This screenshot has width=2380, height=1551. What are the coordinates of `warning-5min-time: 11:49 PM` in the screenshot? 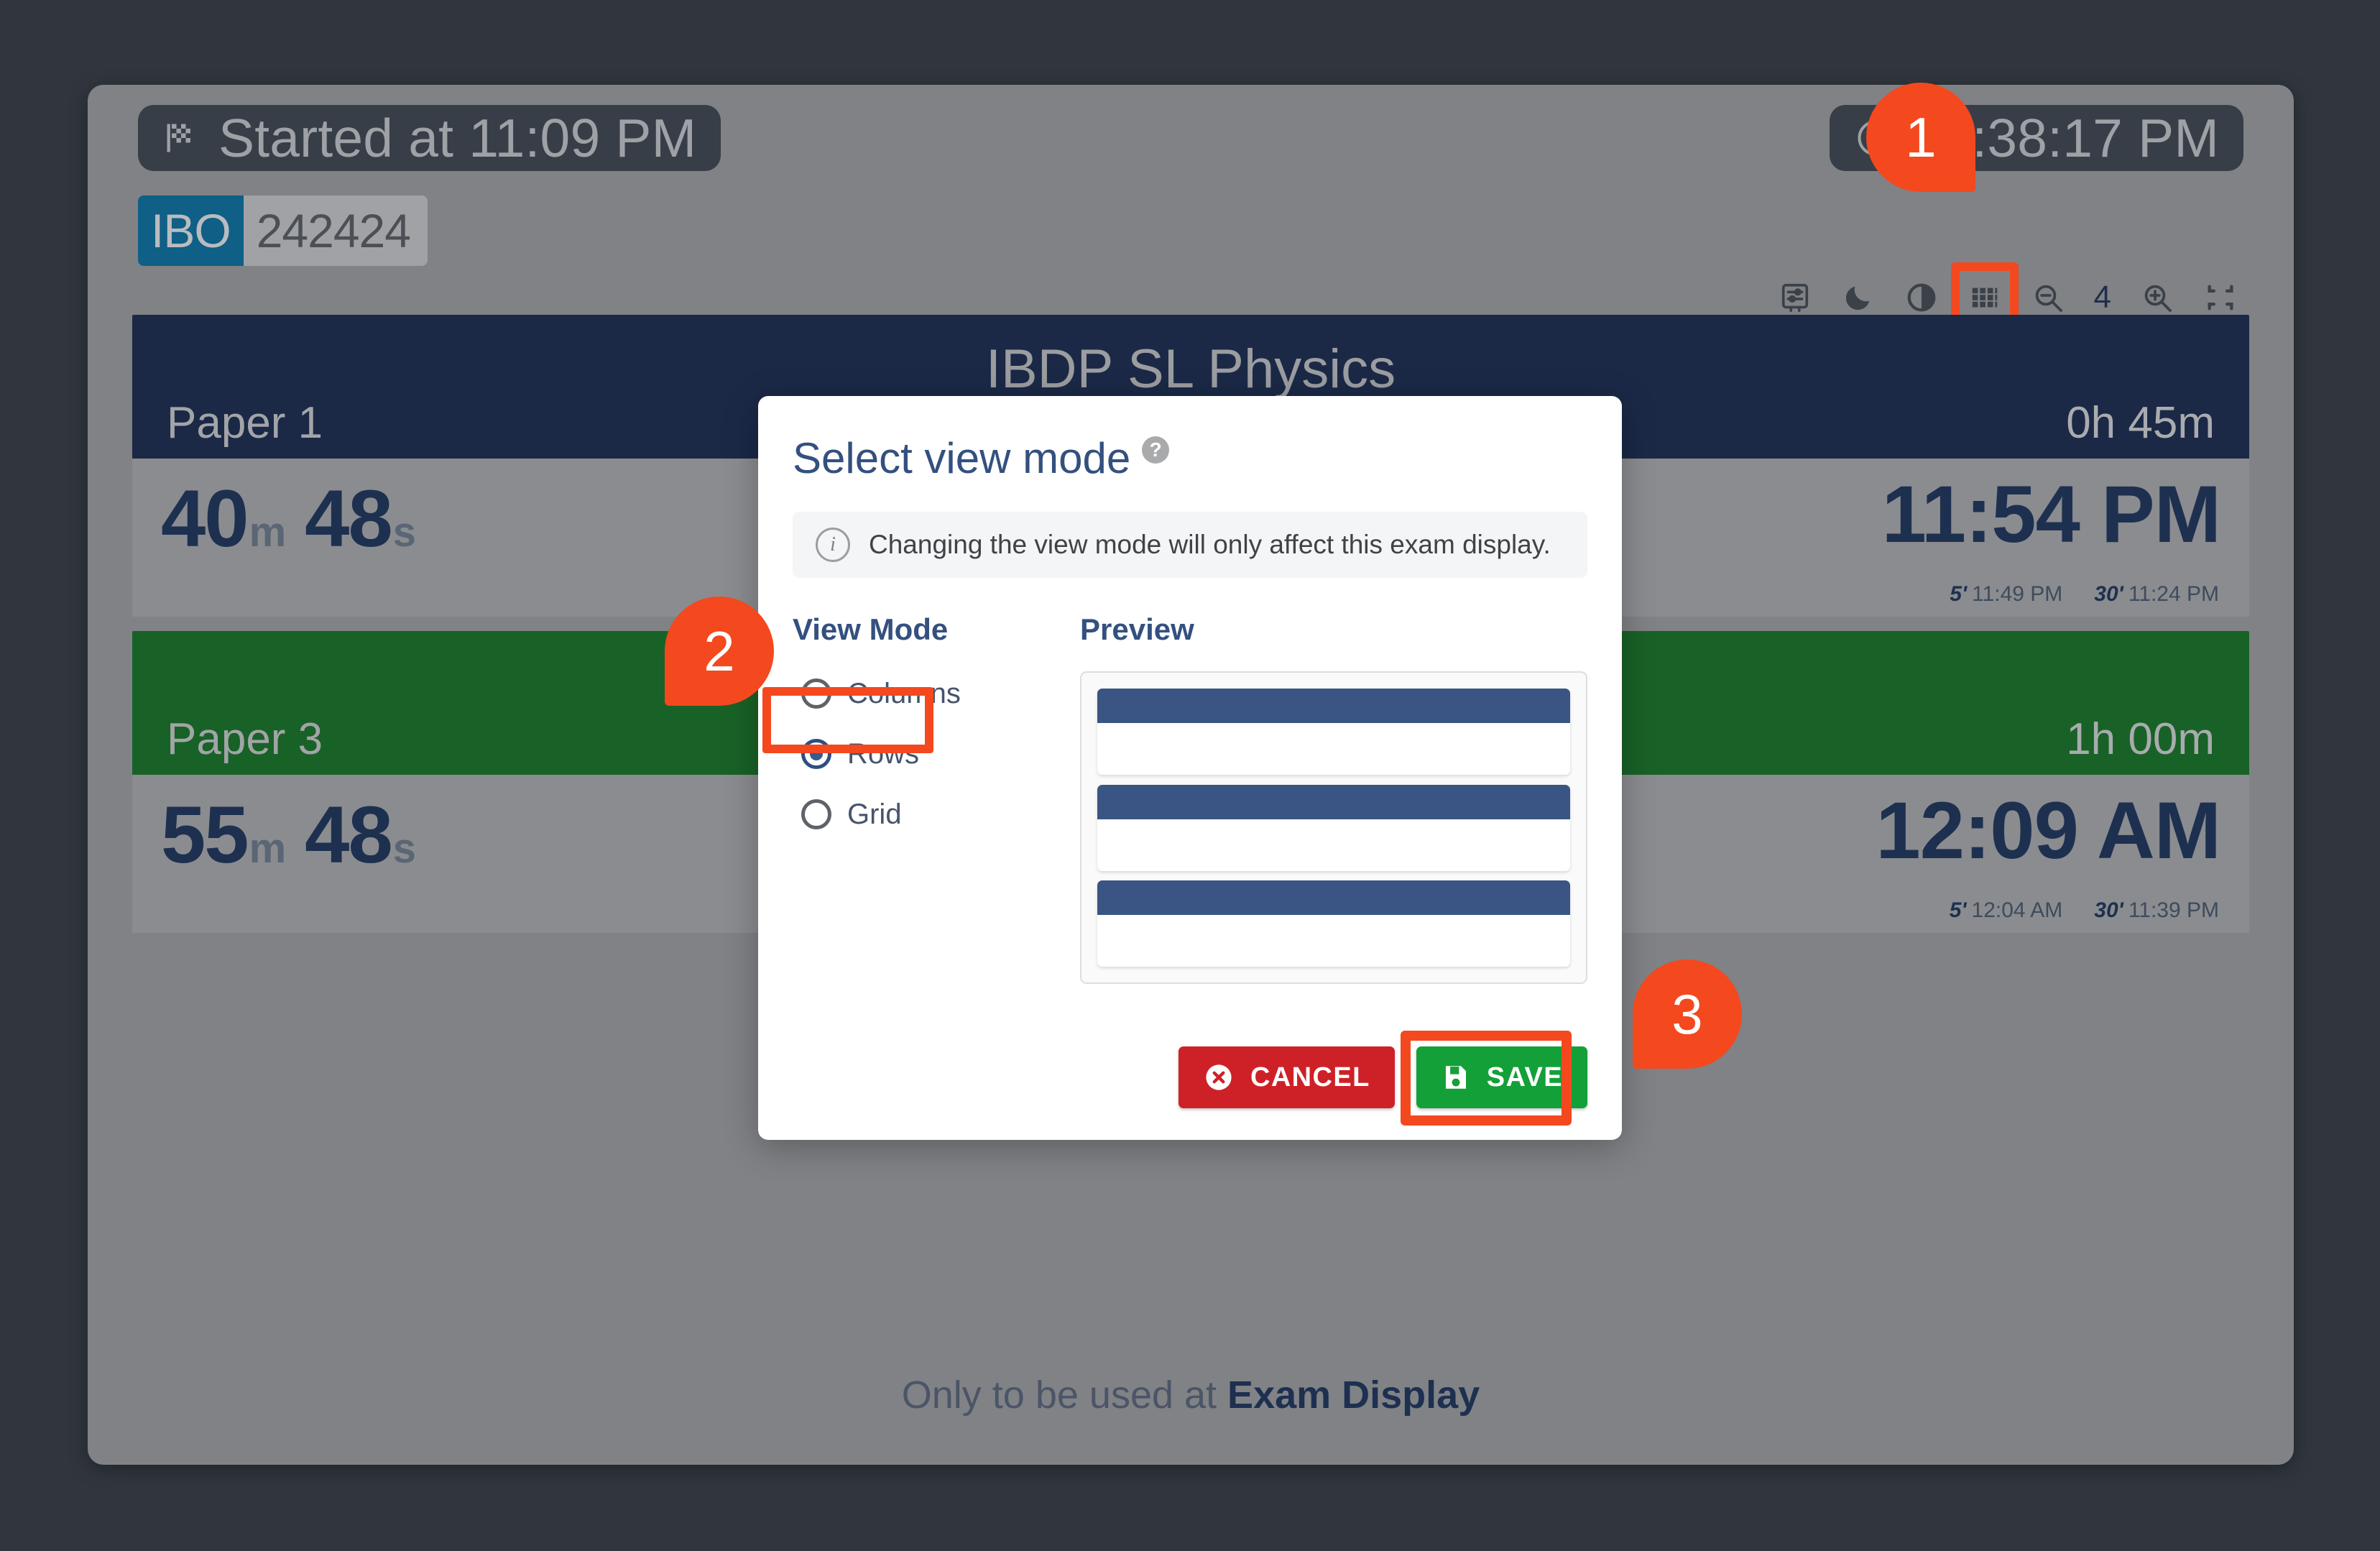 It's located at (2017, 594).